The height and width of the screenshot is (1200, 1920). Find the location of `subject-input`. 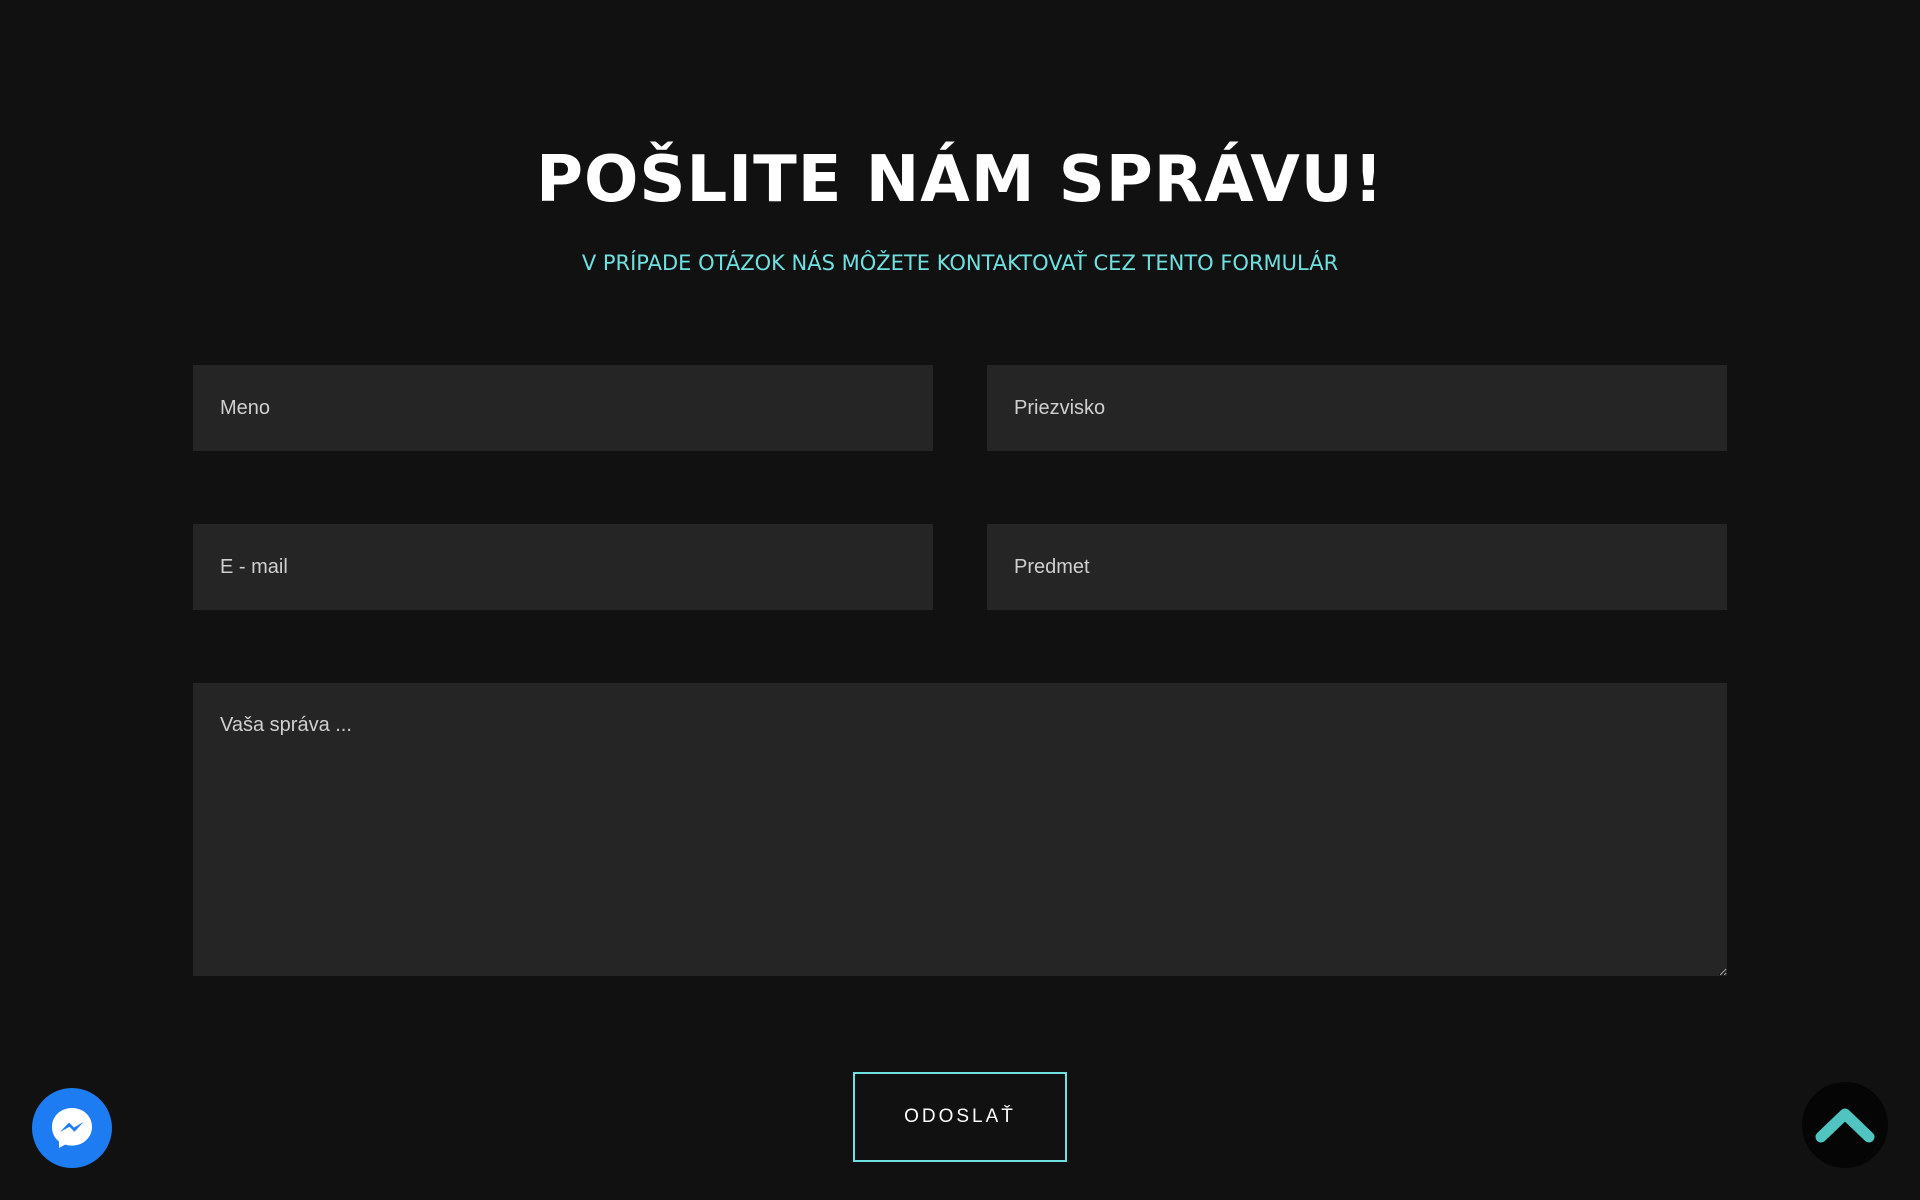

subject-input is located at coordinates (1357, 567).